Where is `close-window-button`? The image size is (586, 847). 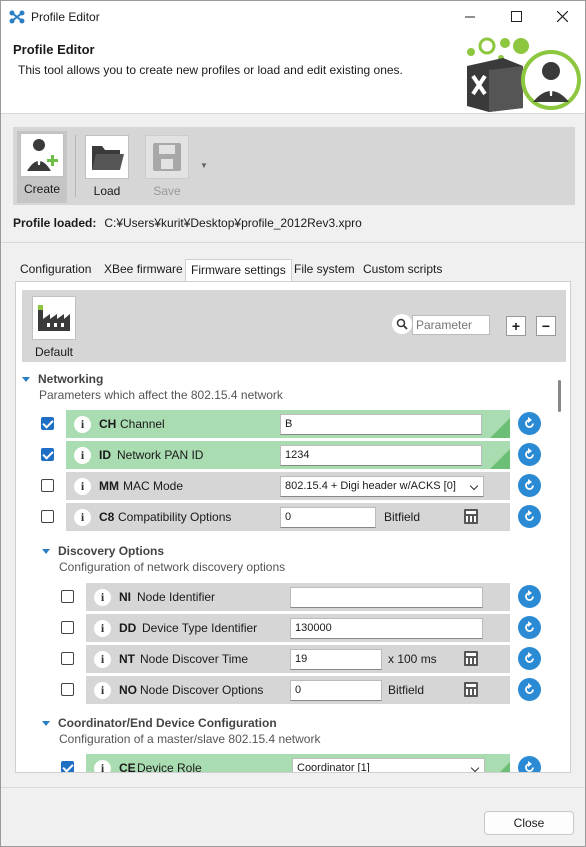
close-window-button is located at coordinates (562, 16).